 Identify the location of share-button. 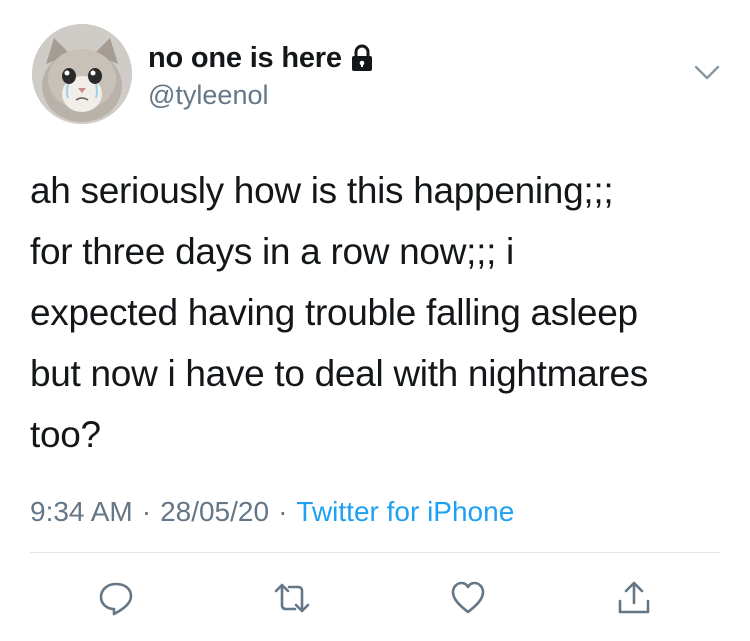
(634, 598).